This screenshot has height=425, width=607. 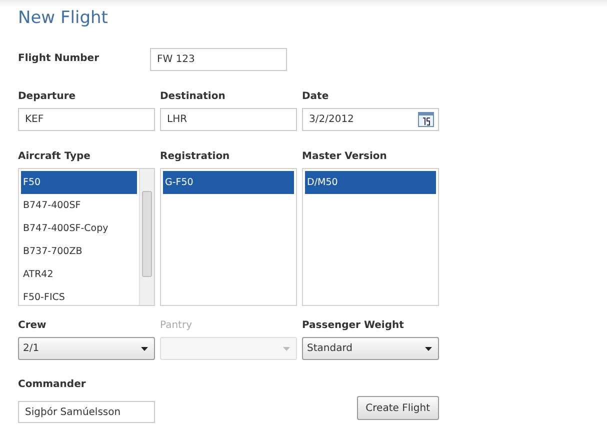 I want to click on dropdown: Standard, so click(x=370, y=348).